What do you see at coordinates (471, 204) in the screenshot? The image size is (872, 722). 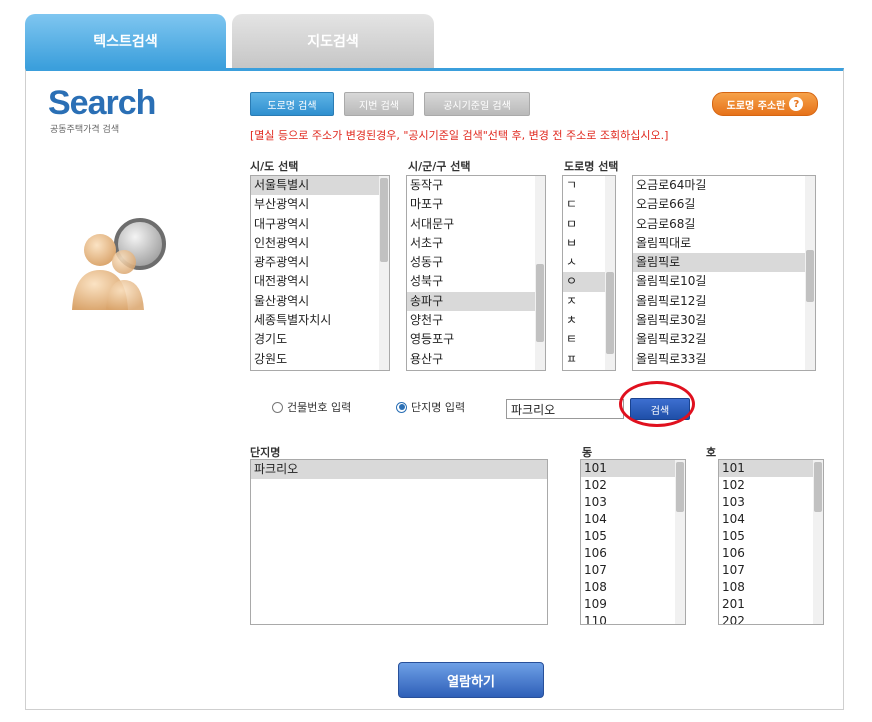 I see `list-item: 마포구` at bounding box center [471, 204].